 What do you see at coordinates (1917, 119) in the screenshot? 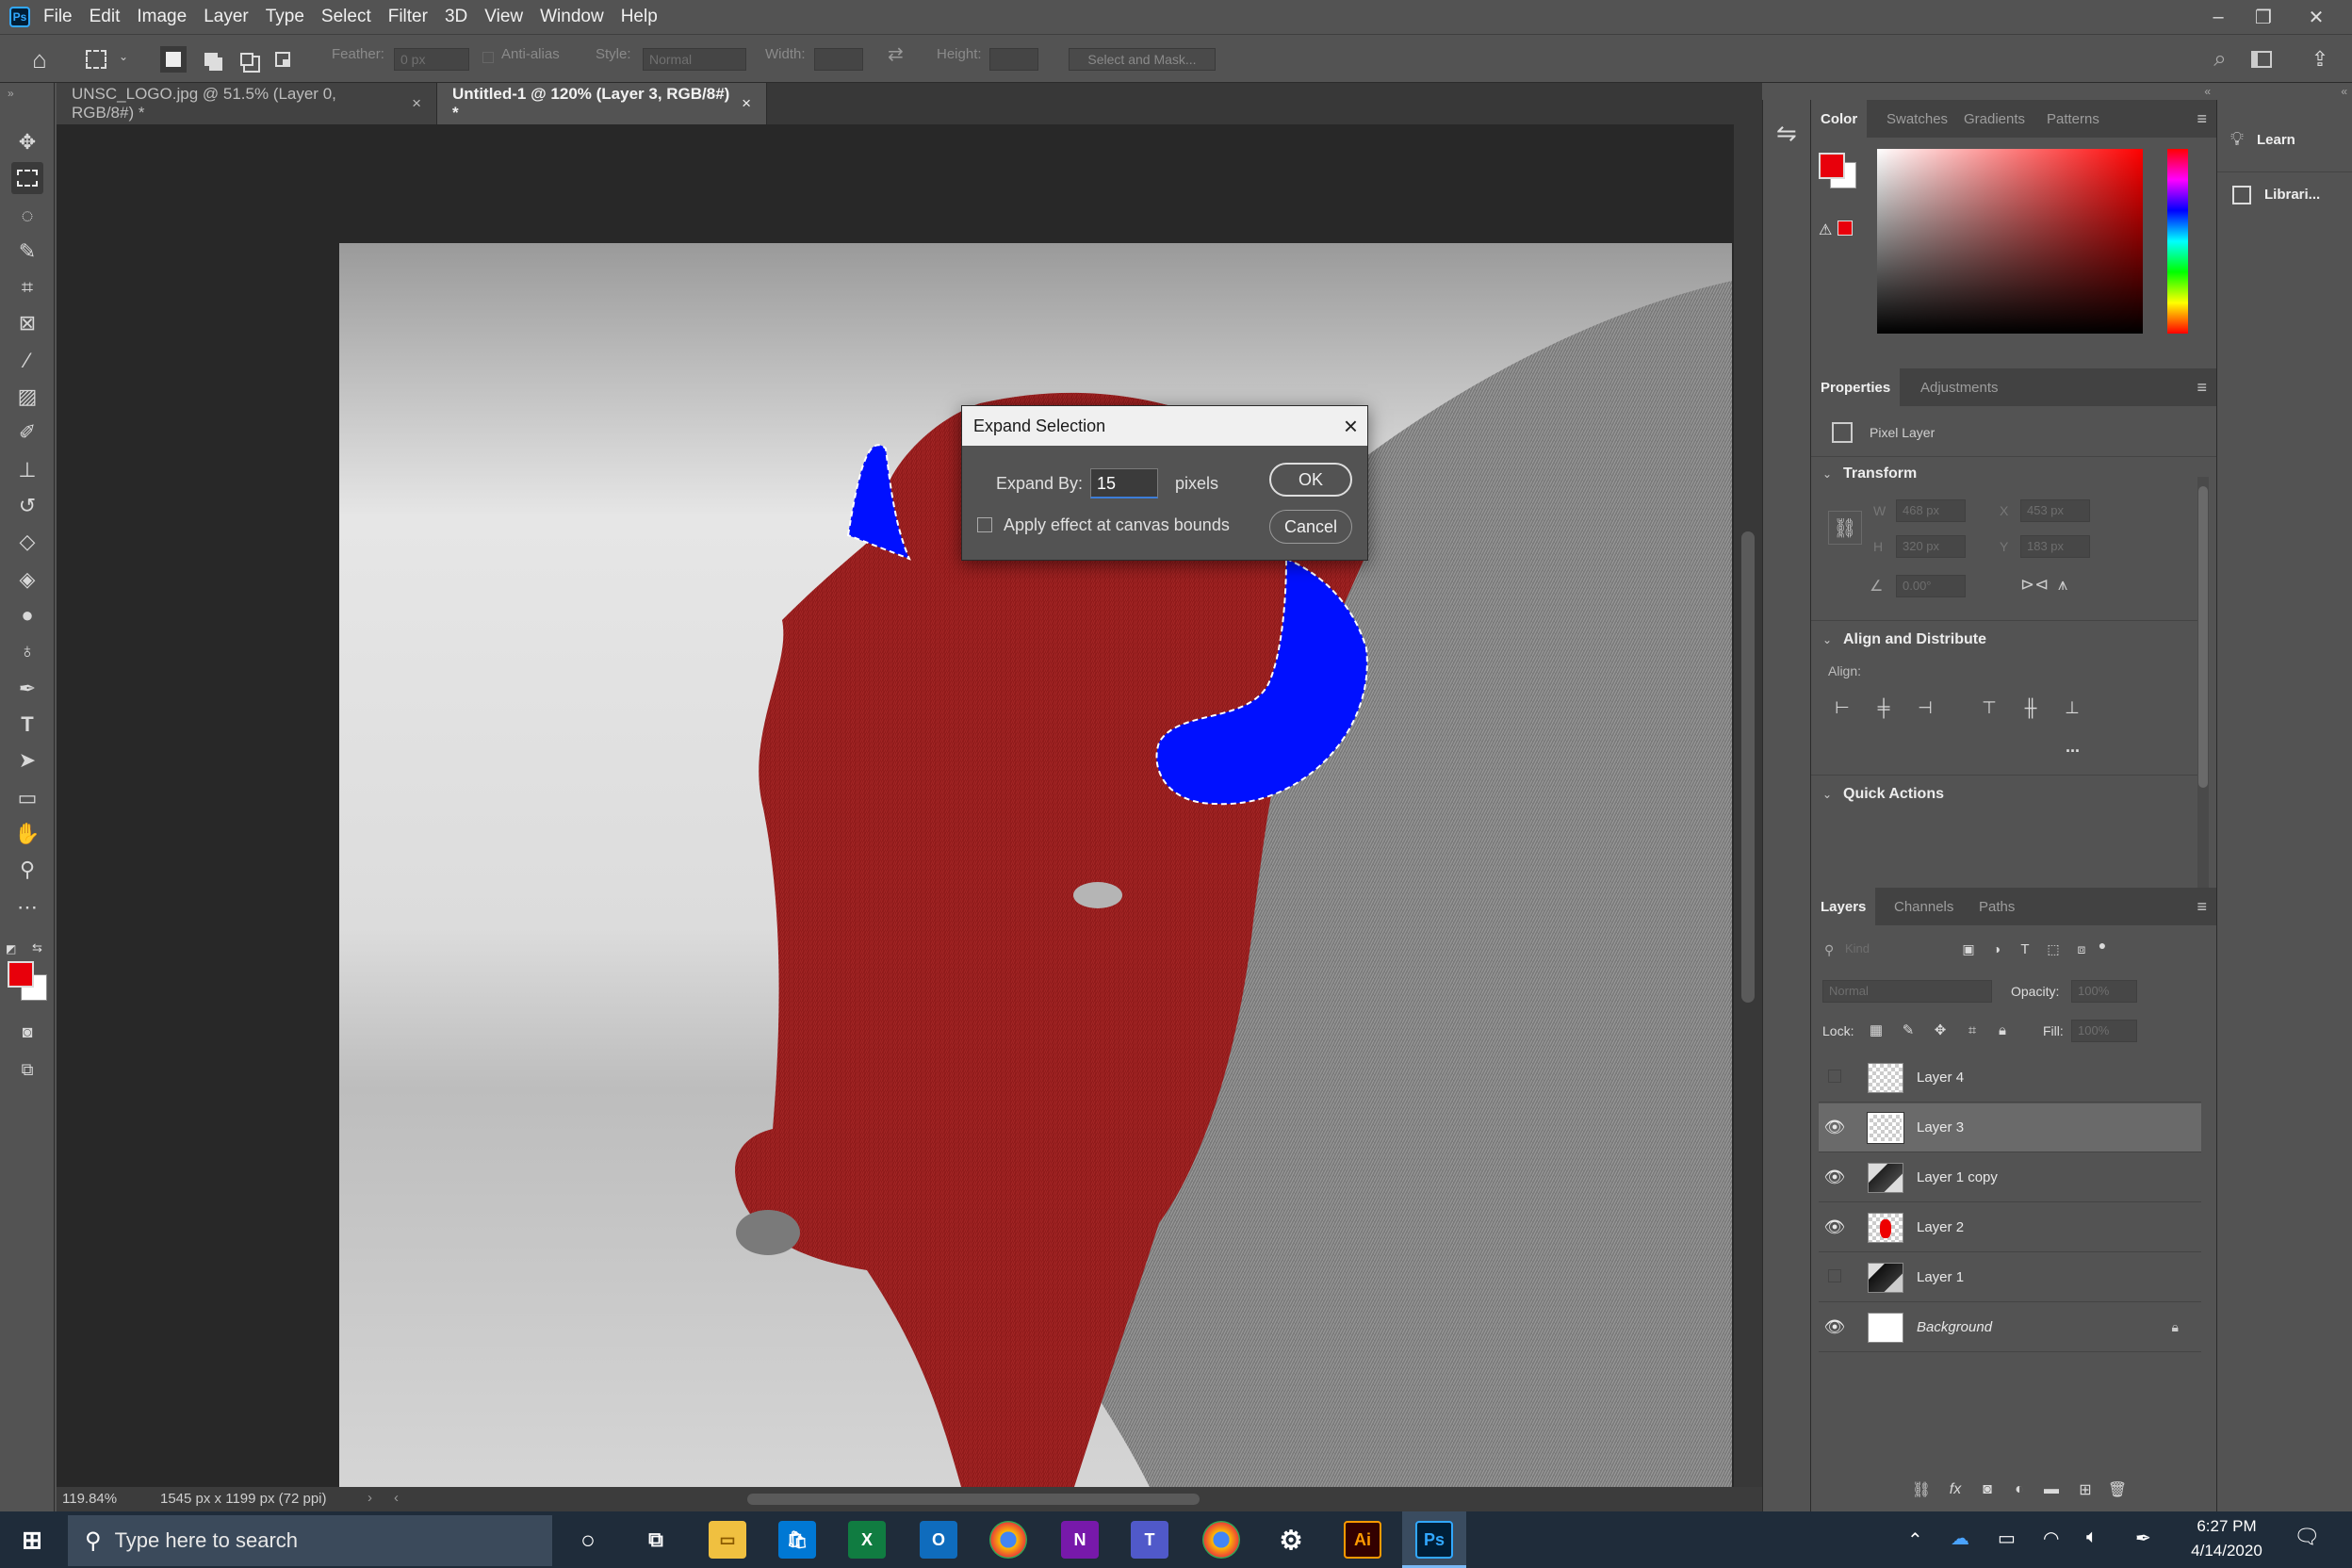
I see `tab-swatches: Swatches` at bounding box center [1917, 119].